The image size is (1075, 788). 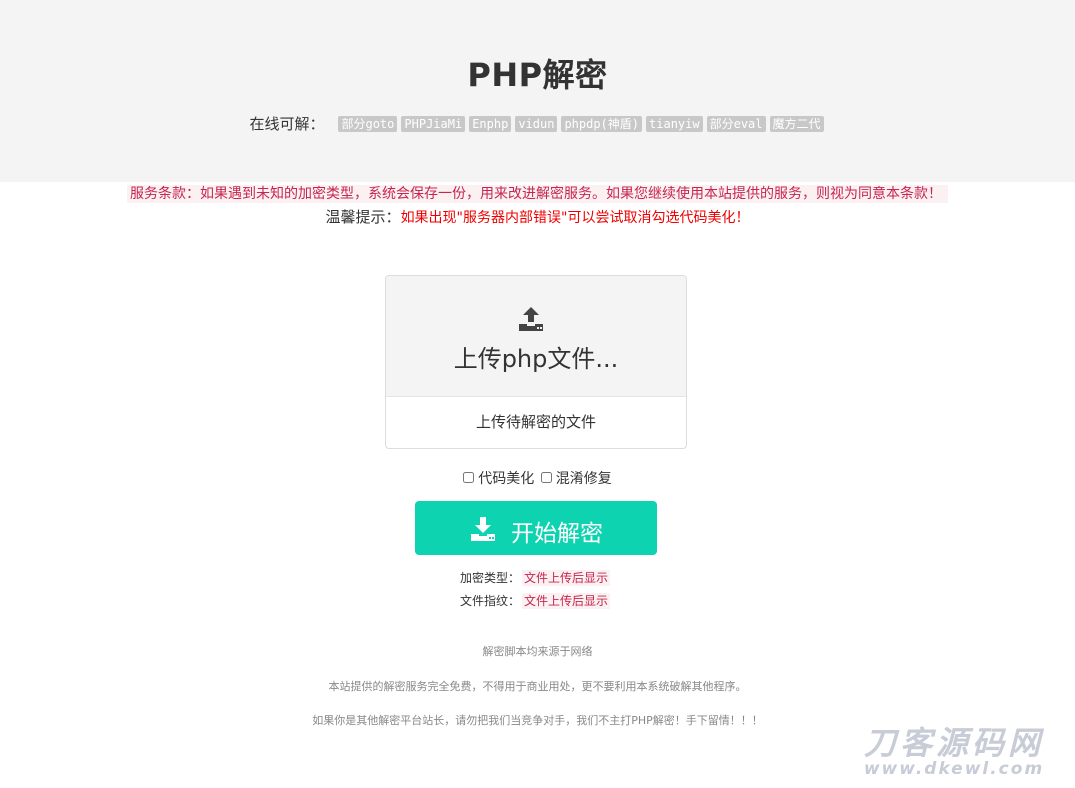 What do you see at coordinates (363, 217) in the screenshot?
I see `tip-label: 温馨提示：` at bounding box center [363, 217].